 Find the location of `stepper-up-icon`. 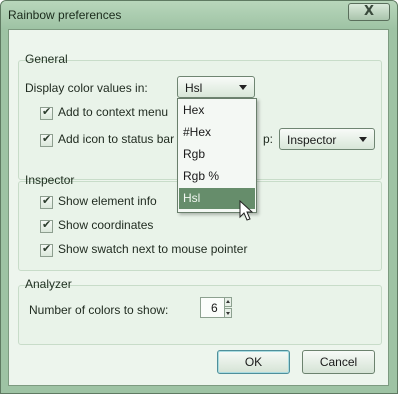

stepper-up-icon is located at coordinates (228, 302).